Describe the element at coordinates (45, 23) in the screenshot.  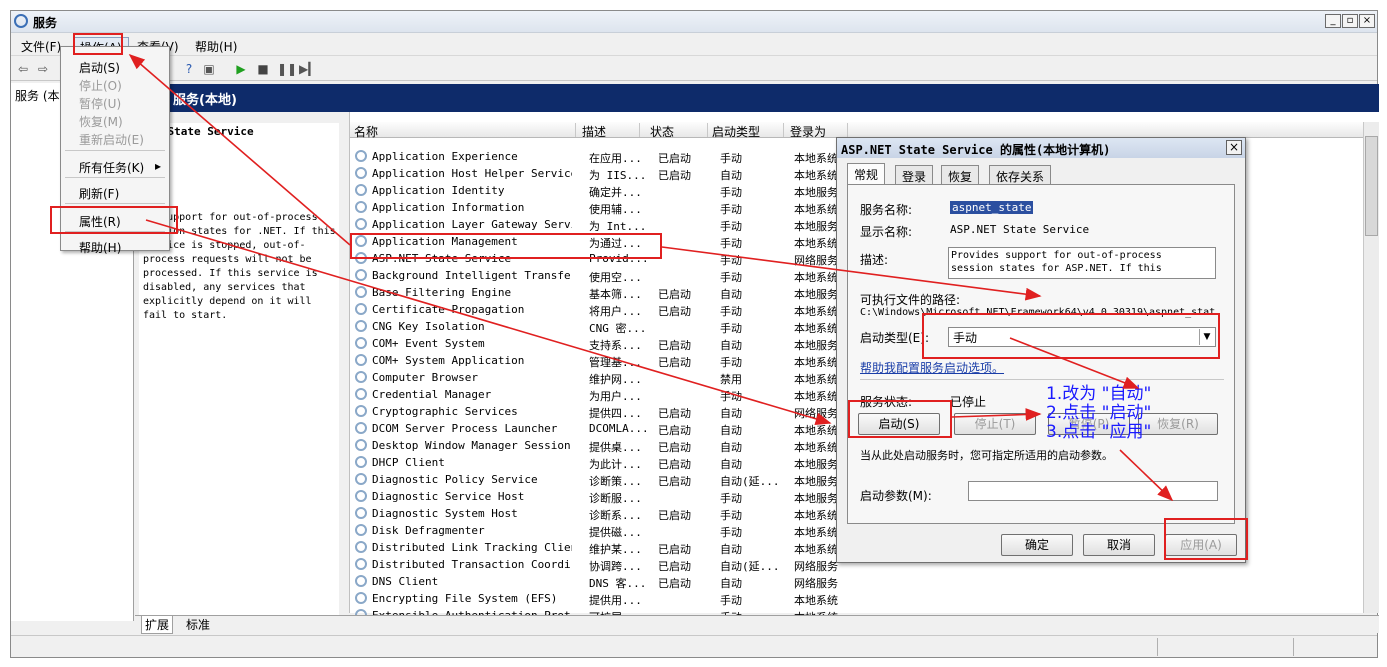
I see `window-title: 服务` at that location.